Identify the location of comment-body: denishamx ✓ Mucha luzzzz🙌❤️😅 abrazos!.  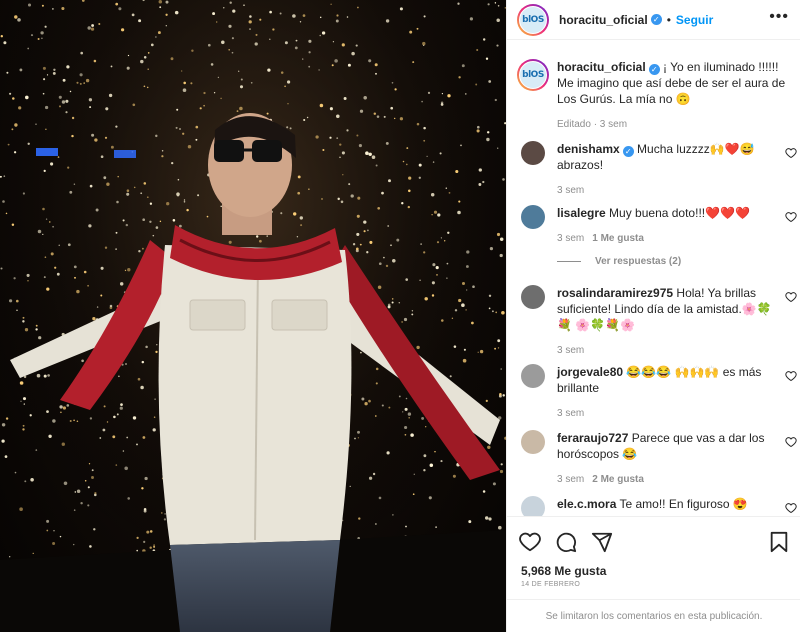
(666, 157).